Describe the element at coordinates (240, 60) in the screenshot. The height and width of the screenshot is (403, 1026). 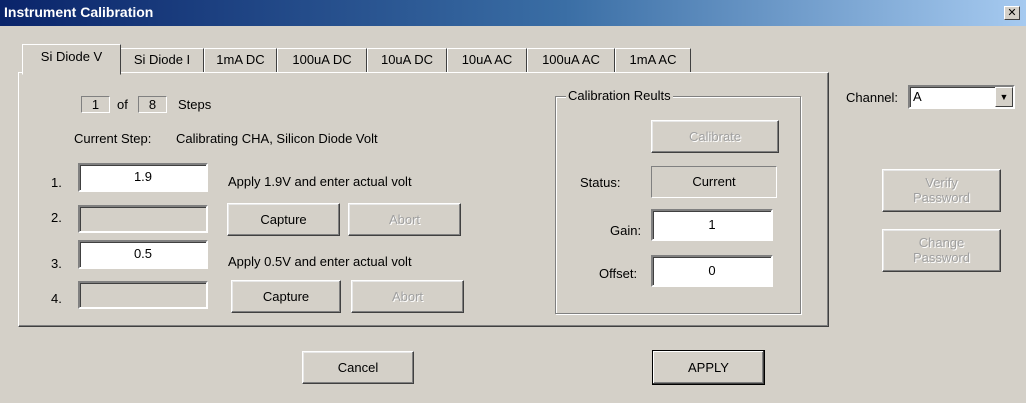
I see `tab-1ma-dc: 1mA DC` at that location.